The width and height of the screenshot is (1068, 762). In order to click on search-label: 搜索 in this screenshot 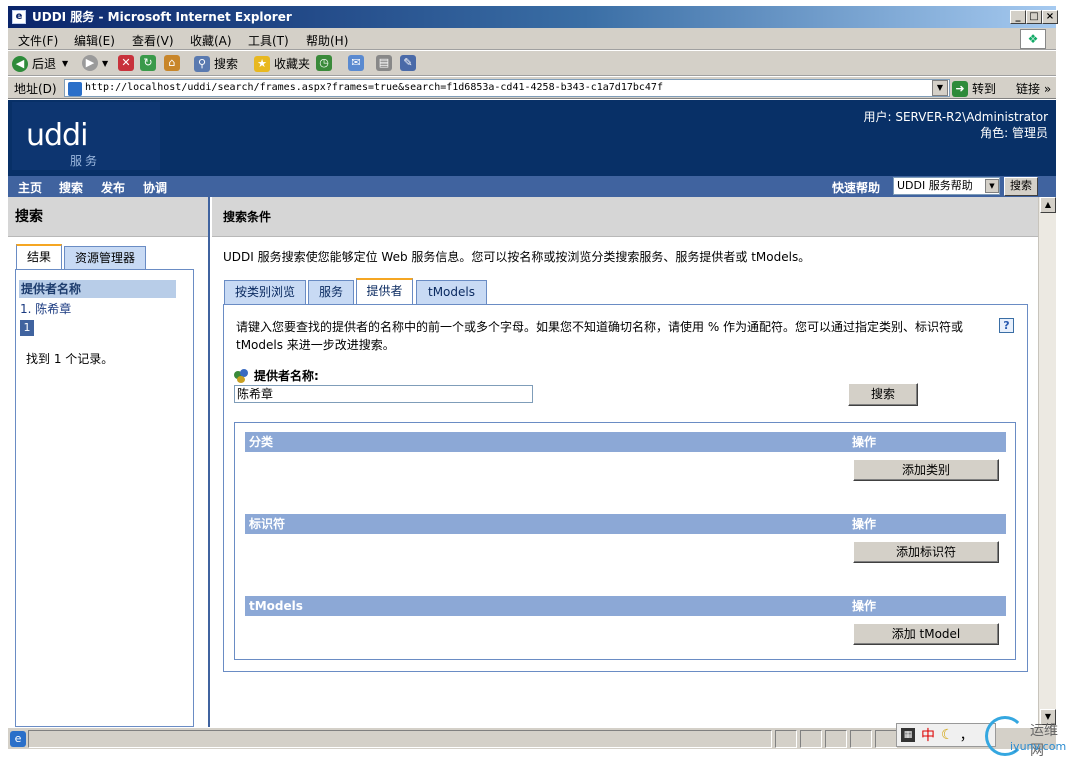, I will do `click(226, 64)`.